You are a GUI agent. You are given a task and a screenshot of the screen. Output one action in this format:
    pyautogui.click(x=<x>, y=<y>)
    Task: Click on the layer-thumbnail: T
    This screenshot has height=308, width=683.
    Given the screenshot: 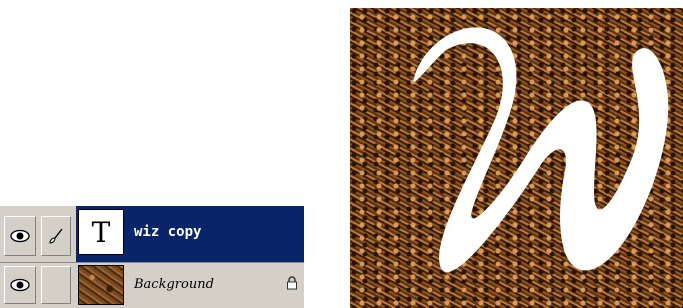 What is the action you would take?
    pyautogui.click(x=101, y=232)
    